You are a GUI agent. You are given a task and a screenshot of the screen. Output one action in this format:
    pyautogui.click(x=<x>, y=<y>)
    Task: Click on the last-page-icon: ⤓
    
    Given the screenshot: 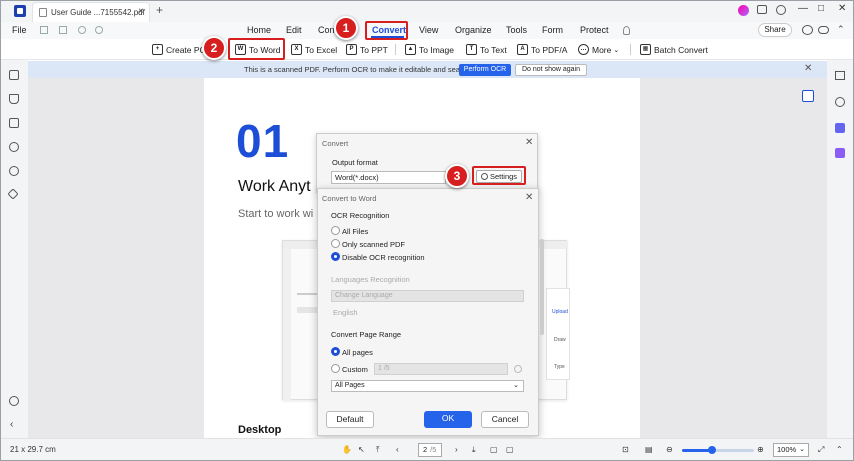 What is the action you would take?
    pyautogui.click(x=474, y=450)
    